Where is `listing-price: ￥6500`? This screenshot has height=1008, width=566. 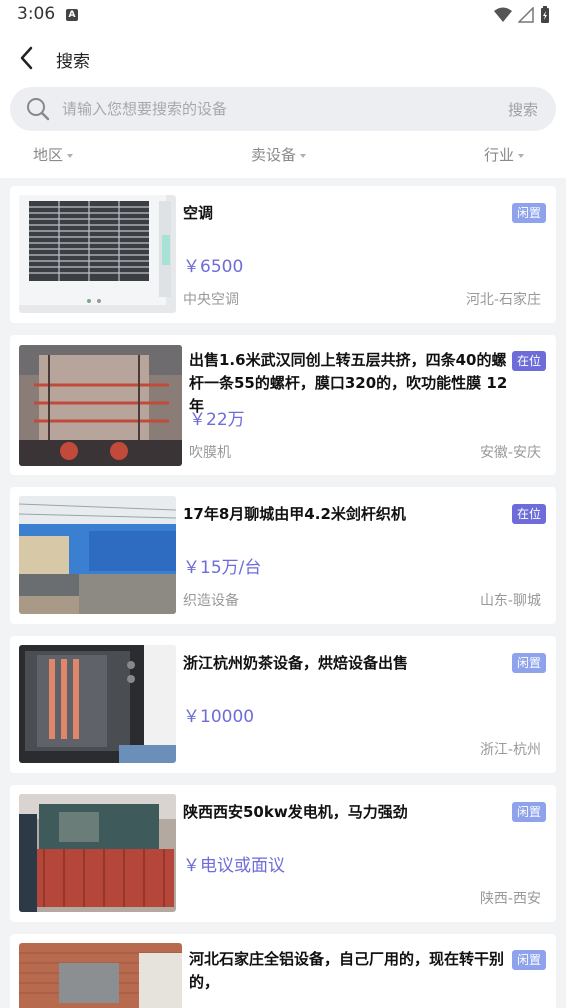
listing-price: ￥6500 is located at coordinates (213, 267).